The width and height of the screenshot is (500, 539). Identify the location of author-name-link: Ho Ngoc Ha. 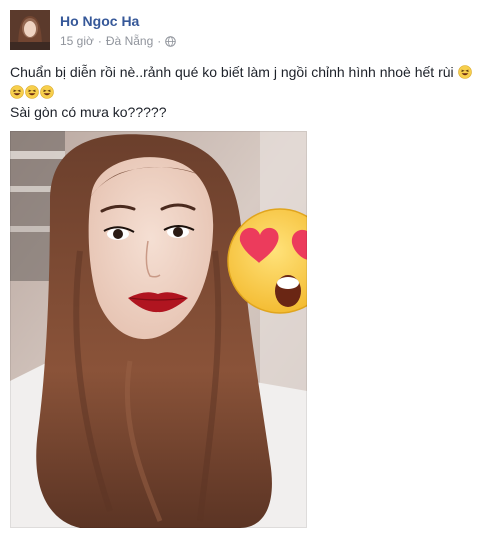
(99, 21).